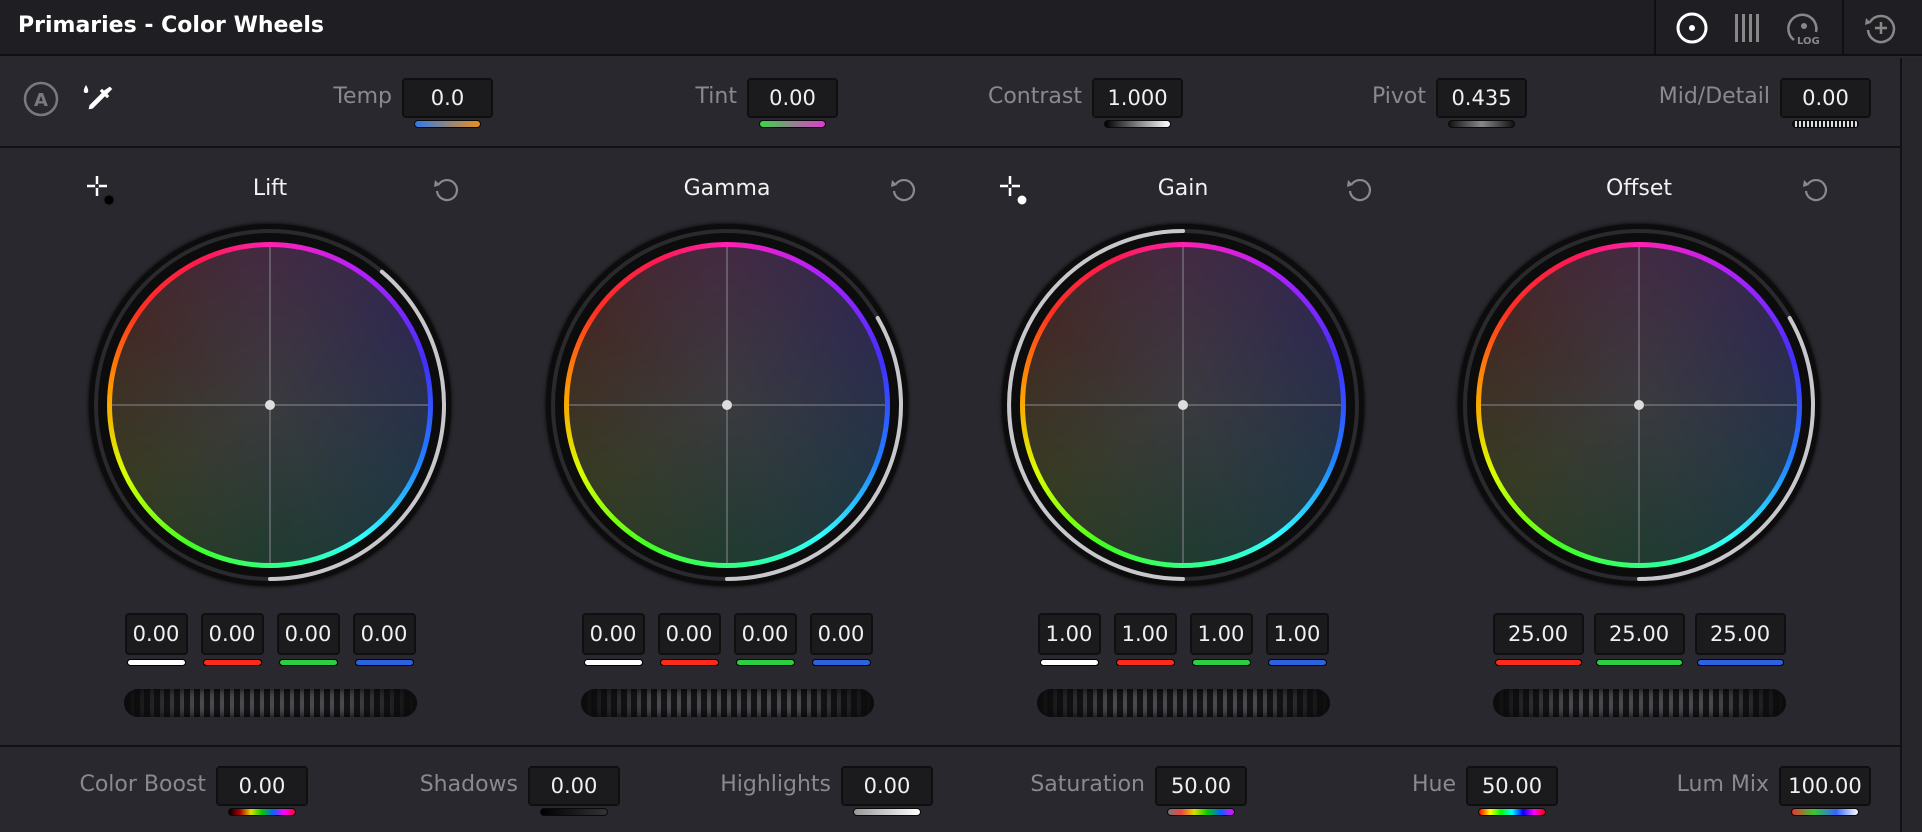 The image size is (1922, 832). Describe the element at coordinates (1297, 662) in the screenshot. I see `gain-blue-indicator` at that location.